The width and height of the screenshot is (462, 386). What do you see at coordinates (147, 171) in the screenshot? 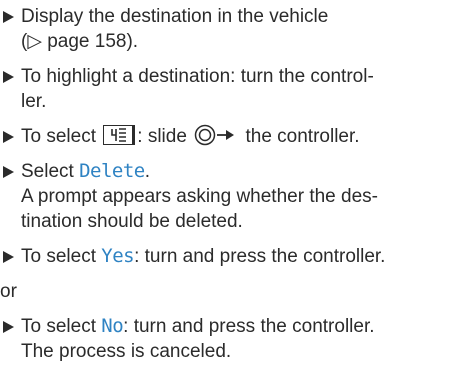
I see `step-suffix: .` at bounding box center [147, 171].